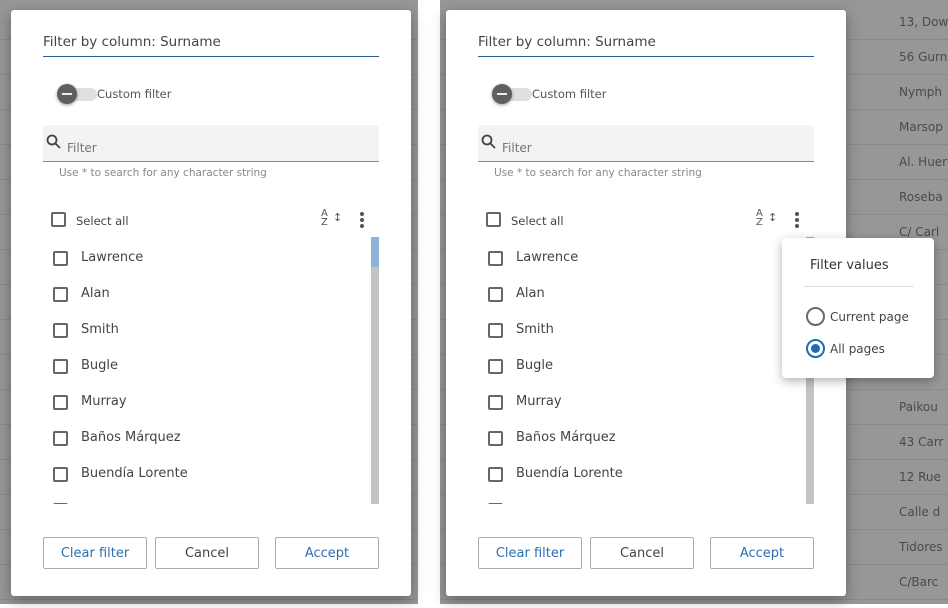 This screenshot has width=948, height=608. Describe the element at coordinates (923, 22) in the screenshot. I see `background-cell: 13, Dow` at that location.